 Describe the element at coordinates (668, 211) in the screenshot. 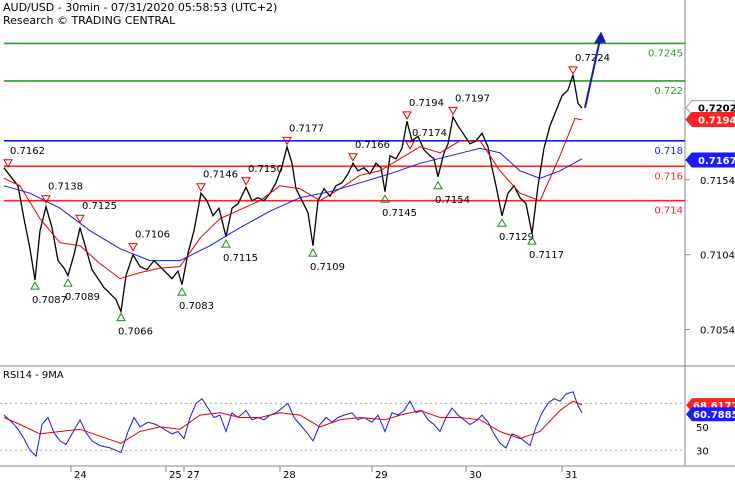

I see `level-label: 0.714` at that location.